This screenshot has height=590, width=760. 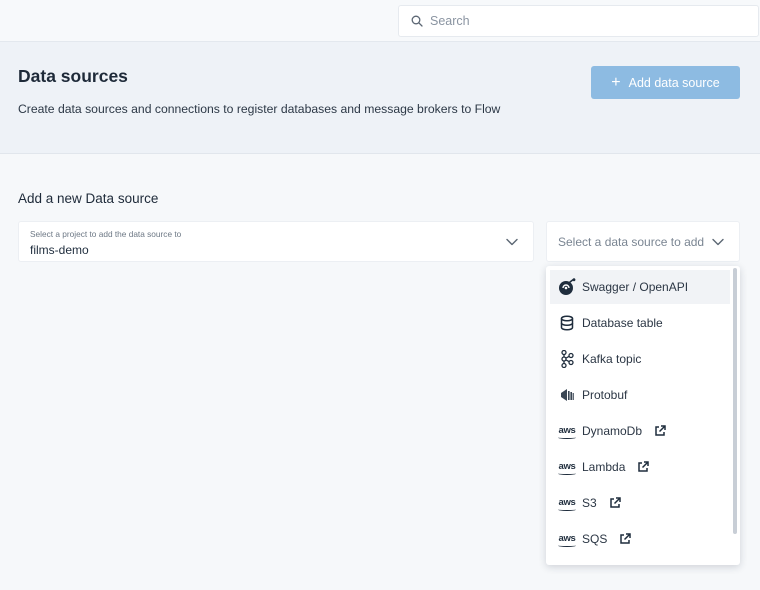 I want to click on data-source-select-placeholder: Select a data source to add, so click(x=631, y=242).